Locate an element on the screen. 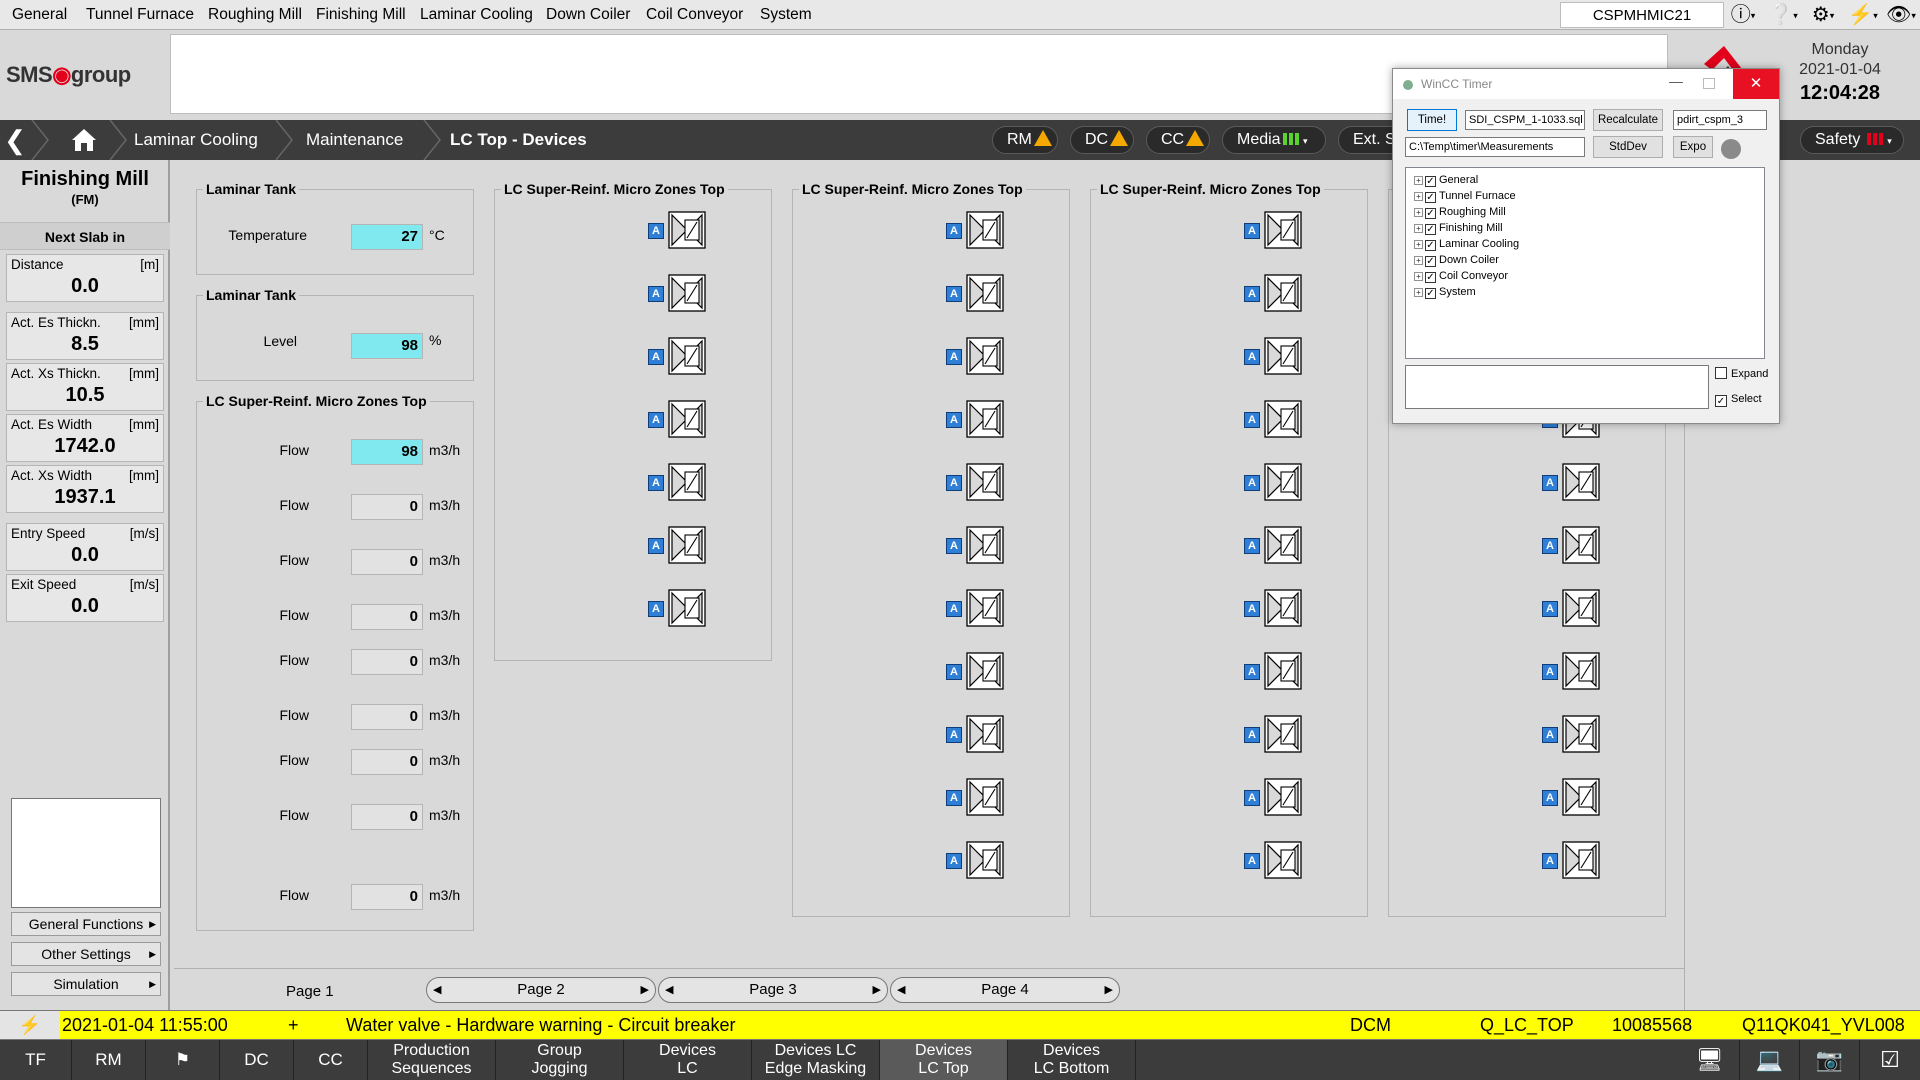 The height and width of the screenshot is (1080, 1920). eye-icon: 👁▾ is located at coordinates (1901, 15).